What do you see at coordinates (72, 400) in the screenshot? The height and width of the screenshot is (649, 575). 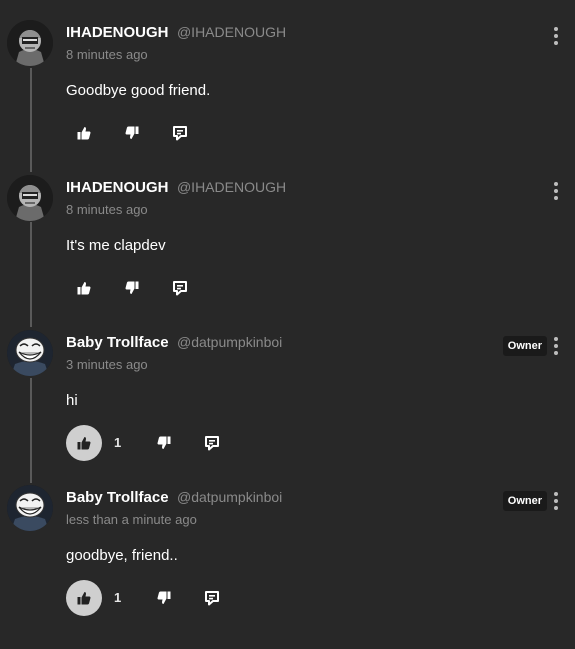 I see `comment-text: hi` at bounding box center [72, 400].